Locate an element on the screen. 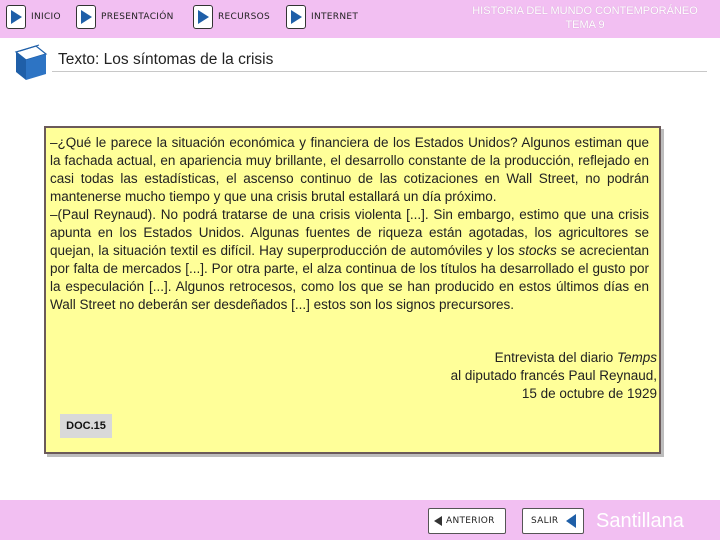 Image resolution: width=720 pixels, height=540 pixels. source-line-2: al diputado francés Paul Reynaud, is located at coordinates (553, 375).